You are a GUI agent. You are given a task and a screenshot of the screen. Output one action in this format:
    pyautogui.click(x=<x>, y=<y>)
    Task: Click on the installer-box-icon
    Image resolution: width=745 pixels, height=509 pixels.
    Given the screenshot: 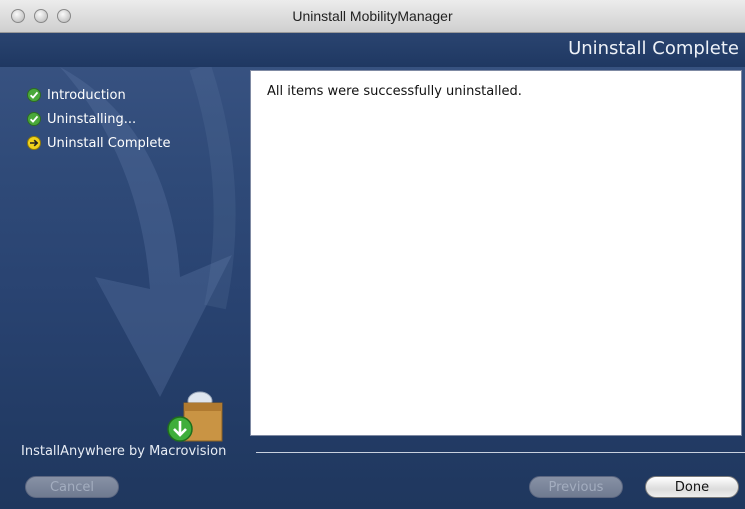 What is the action you would take?
    pyautogui.click(x=195, y=416)
    